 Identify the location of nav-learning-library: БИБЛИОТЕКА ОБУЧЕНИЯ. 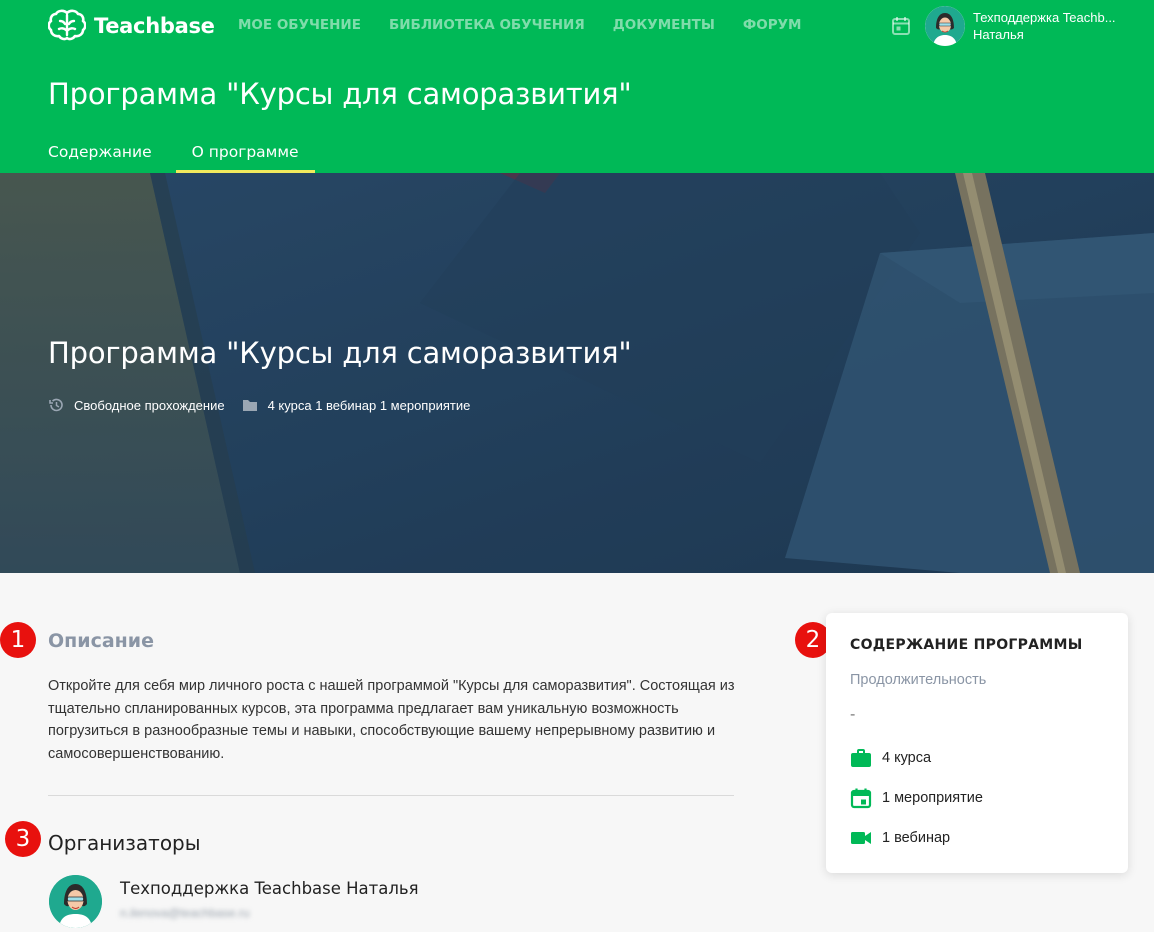
(487, 25).